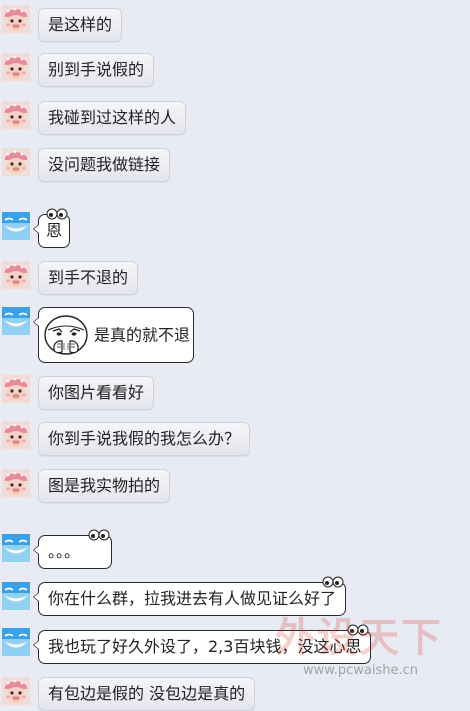 This screenshot has height=711, width=470. I want to click on message-bubble: 。。。, so click(72, 552).